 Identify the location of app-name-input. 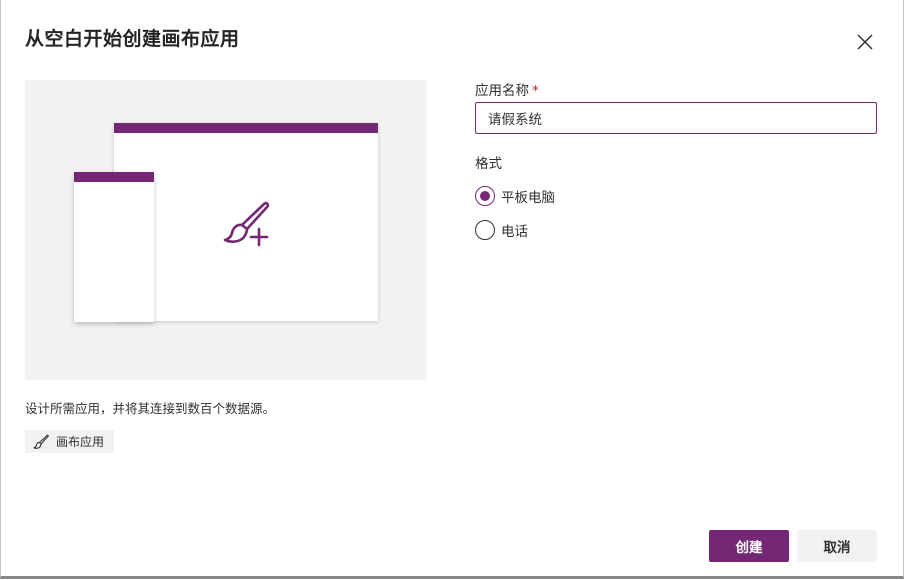
(676, 118).